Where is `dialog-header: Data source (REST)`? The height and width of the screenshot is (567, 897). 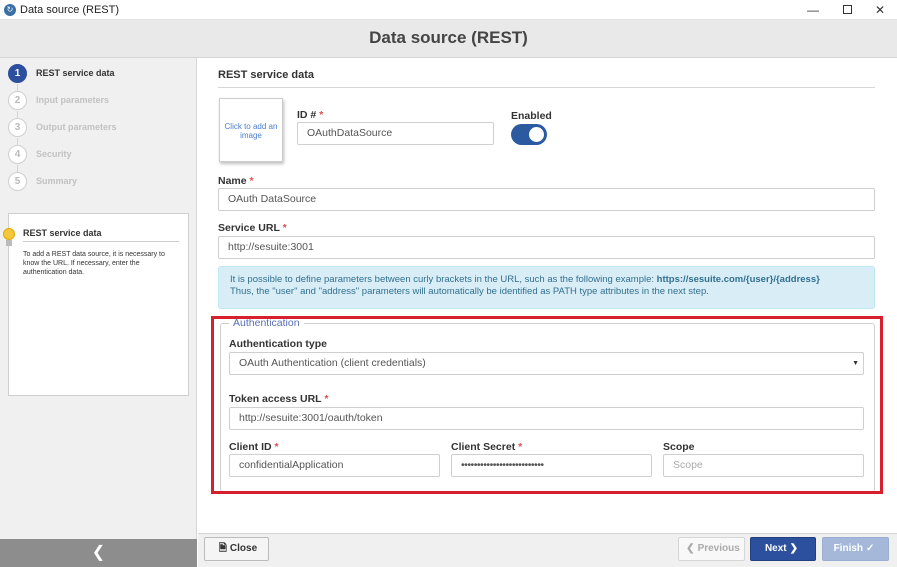
dialog-header: Data source (REST) is located at coordinates (448, 39).